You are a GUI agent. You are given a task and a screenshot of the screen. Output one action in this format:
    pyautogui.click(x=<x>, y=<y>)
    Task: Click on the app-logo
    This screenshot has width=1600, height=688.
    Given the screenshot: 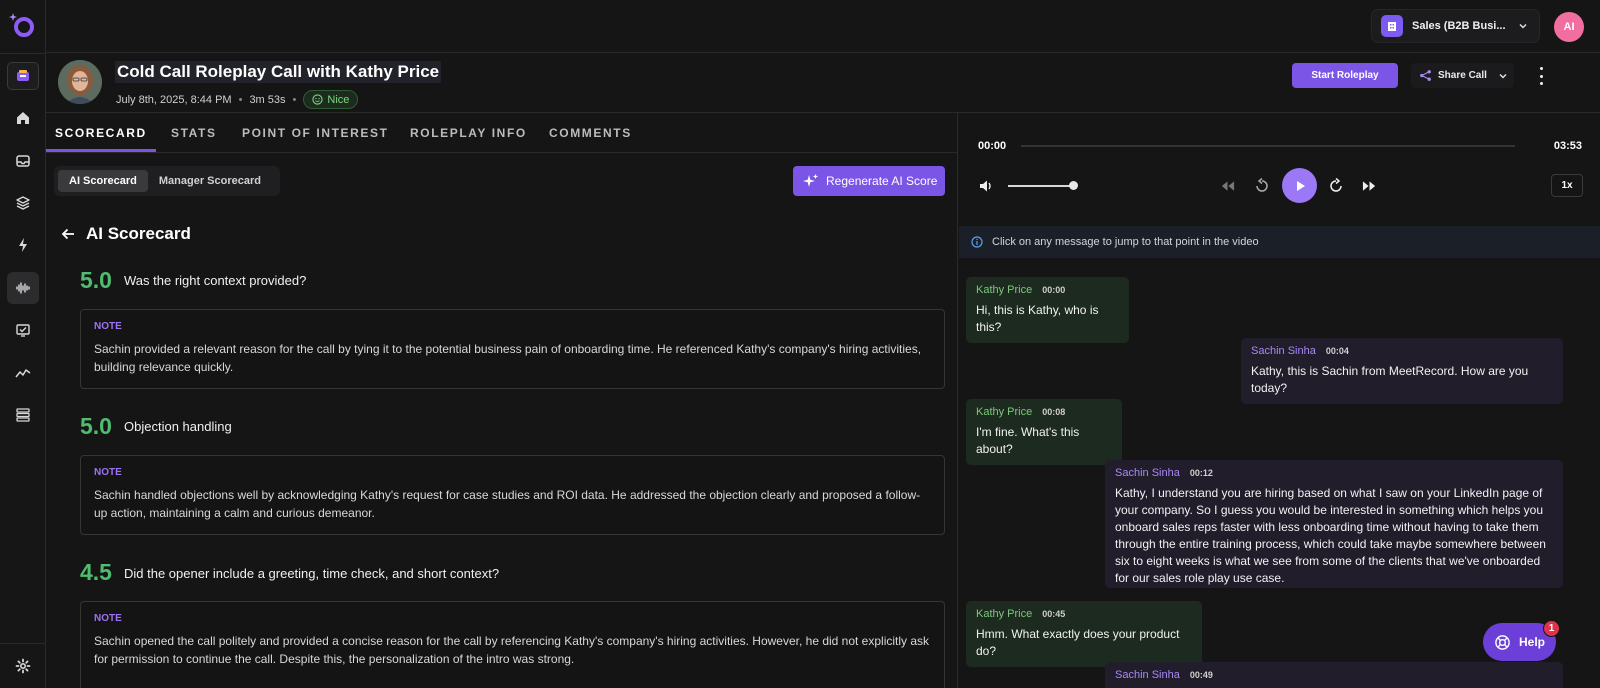 What is the action you would take?
    pyautogui.click(x=23, y=25)
    